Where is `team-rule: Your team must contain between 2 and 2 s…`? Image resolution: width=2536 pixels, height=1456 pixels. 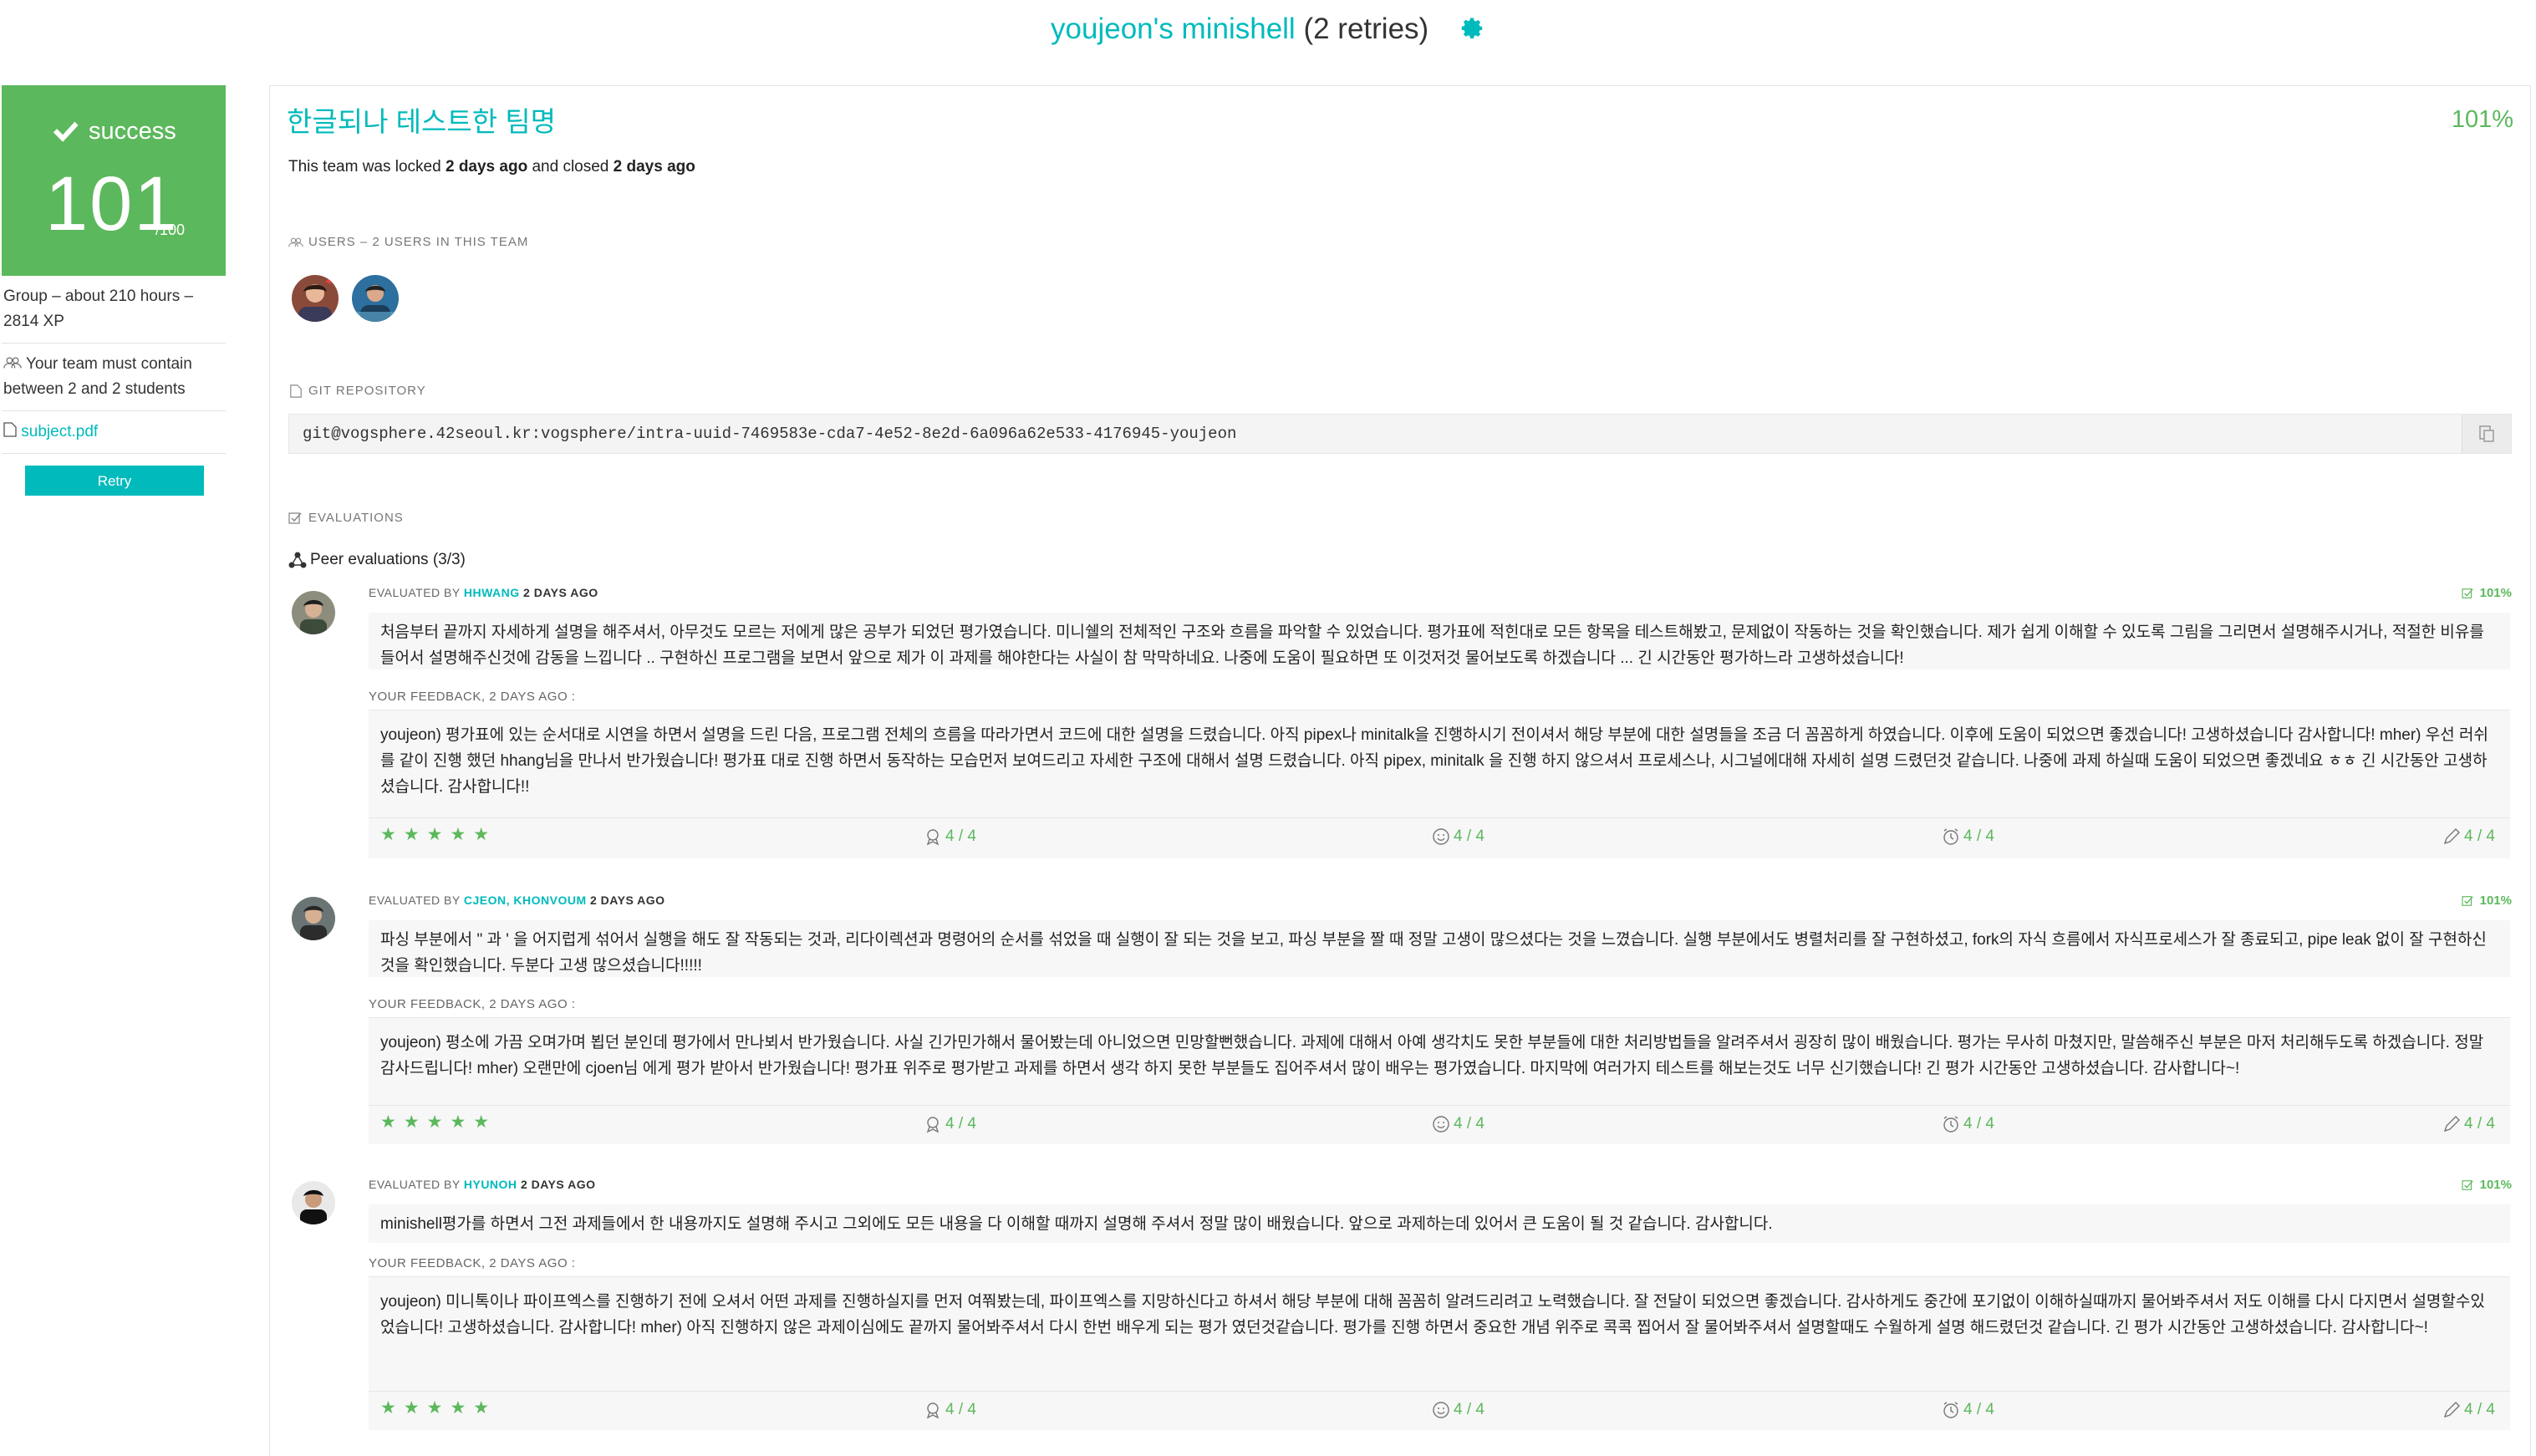 team-rule: Your team must contain between 2 and 2 s… is located at coordinates (114, 377).